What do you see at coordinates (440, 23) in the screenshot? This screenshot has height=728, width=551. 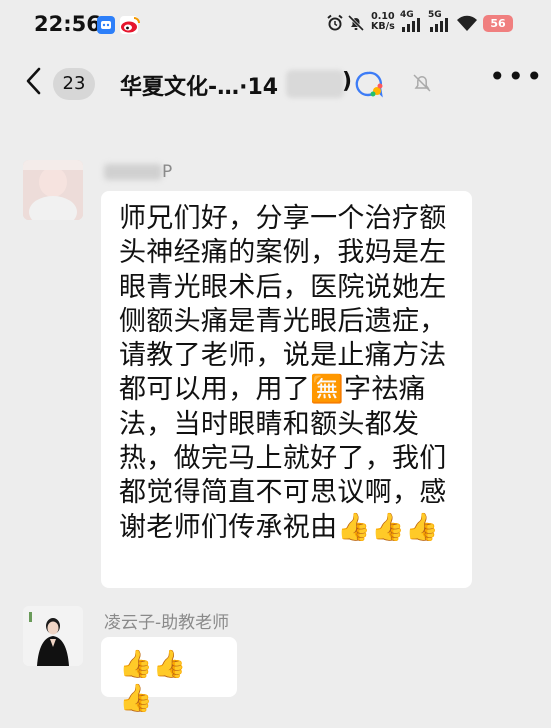 I see `signal-5g-icon: 5G` at bounding box center [440, 23].